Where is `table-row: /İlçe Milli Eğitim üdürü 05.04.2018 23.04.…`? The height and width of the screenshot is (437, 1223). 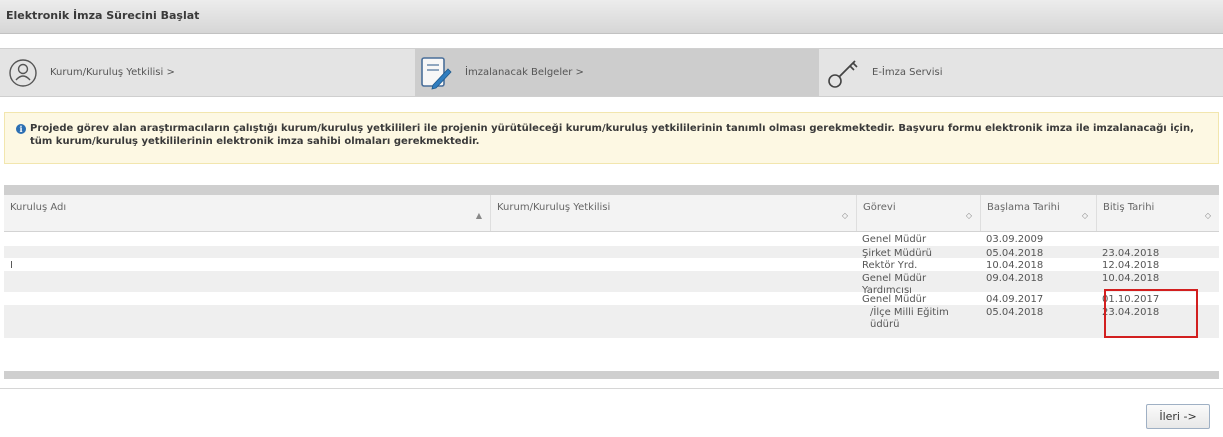 table-row: /İlçe Milli Eğitim üdürü 05.04.2018 23.04.… is located at coordinates (611, 321).